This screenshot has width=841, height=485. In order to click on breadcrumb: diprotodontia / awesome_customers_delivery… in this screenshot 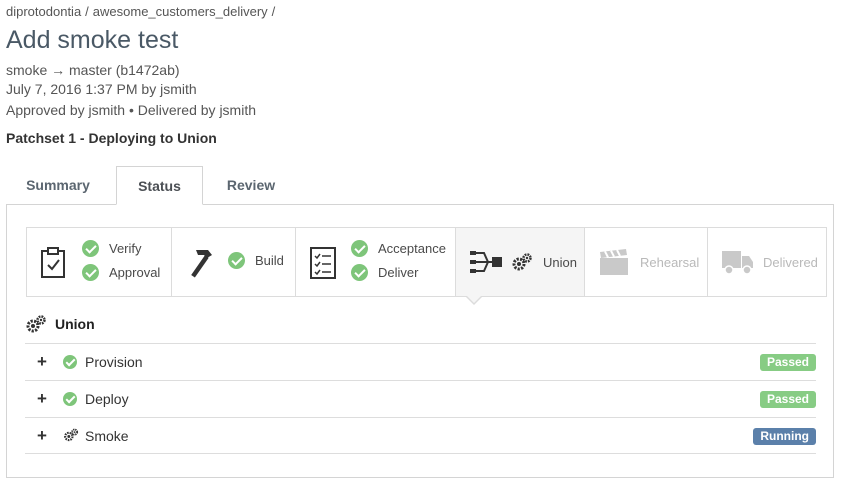, I will do `click(142, 11)`.